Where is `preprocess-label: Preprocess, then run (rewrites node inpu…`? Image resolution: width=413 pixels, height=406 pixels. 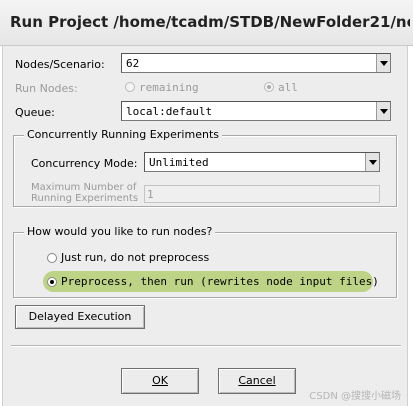
preprocess-label: Preprocess, then run (rewrites node inpu… is located at coordinates (220, 281).